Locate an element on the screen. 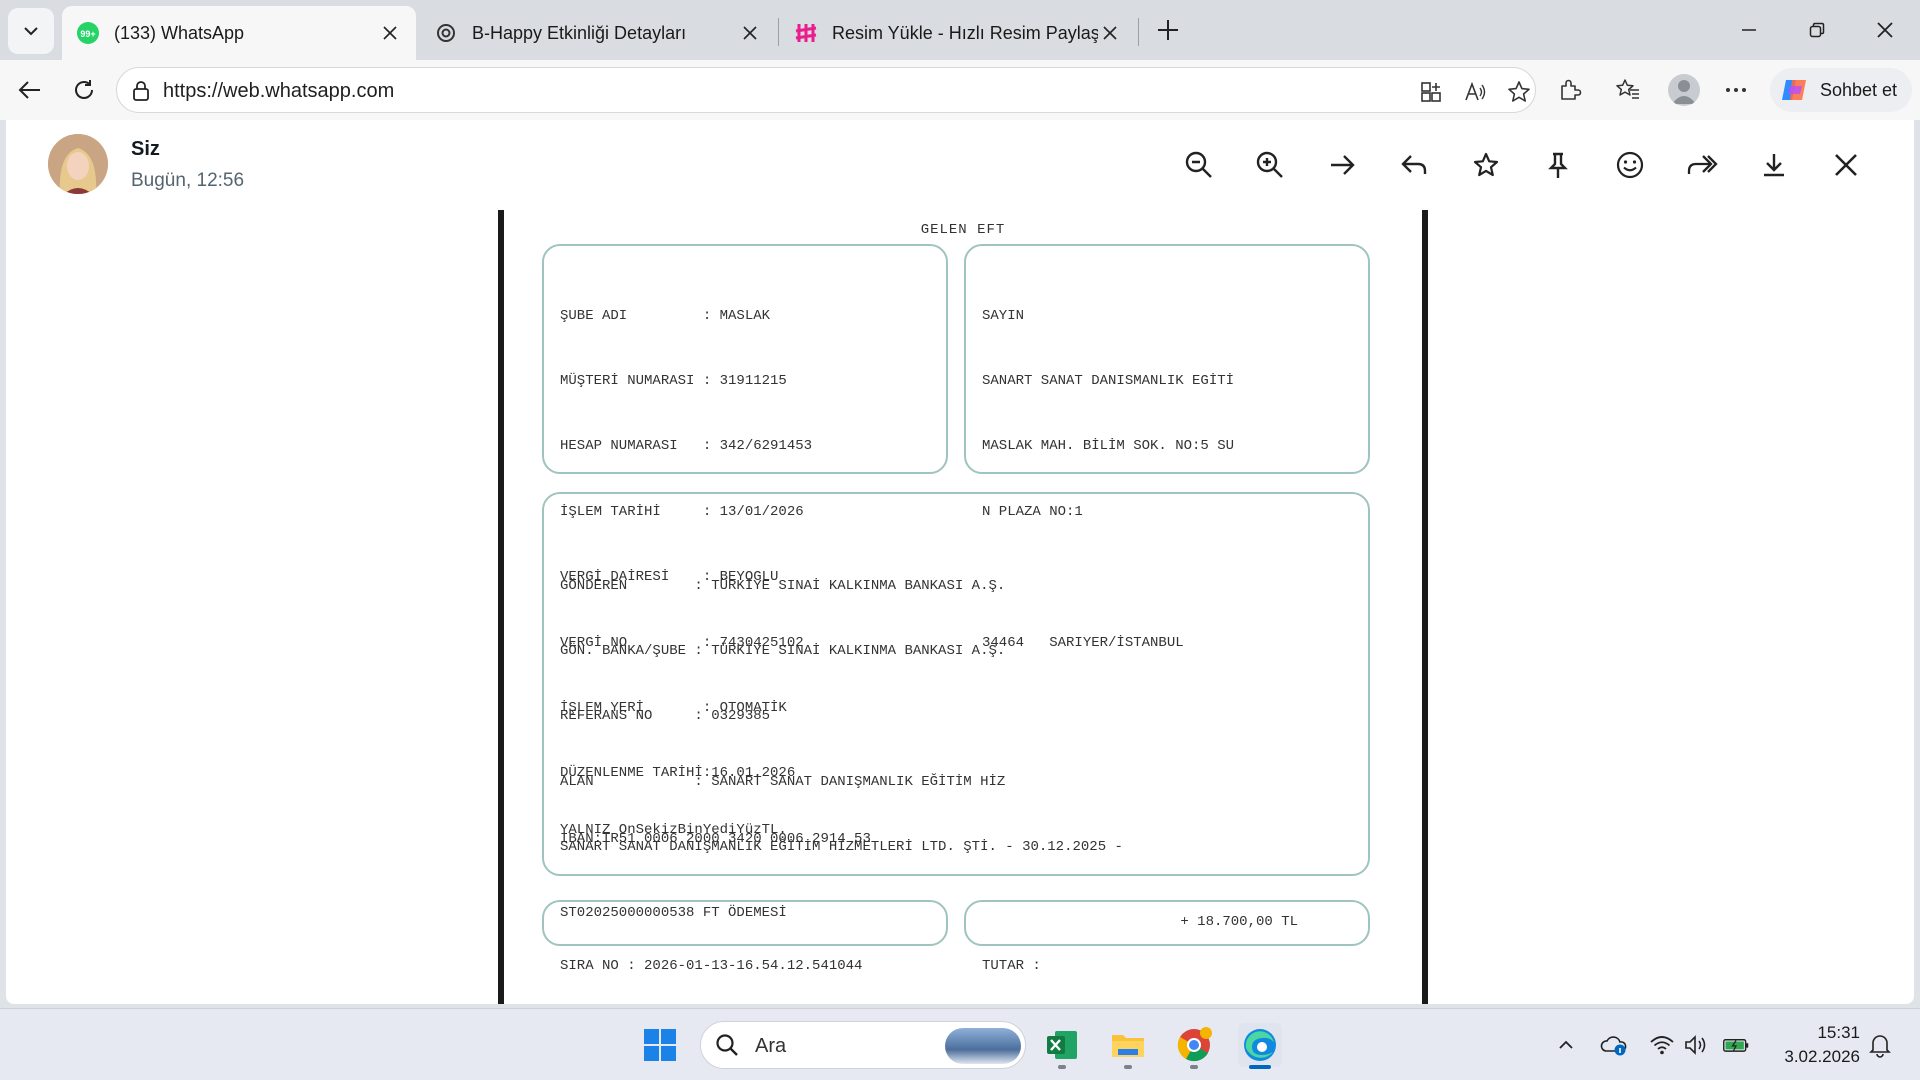 Image resolution: width=1920 pixels, height=1080 pixels. message-timestamp: Bugün, 12:56 is located at coordinates (188, 180).